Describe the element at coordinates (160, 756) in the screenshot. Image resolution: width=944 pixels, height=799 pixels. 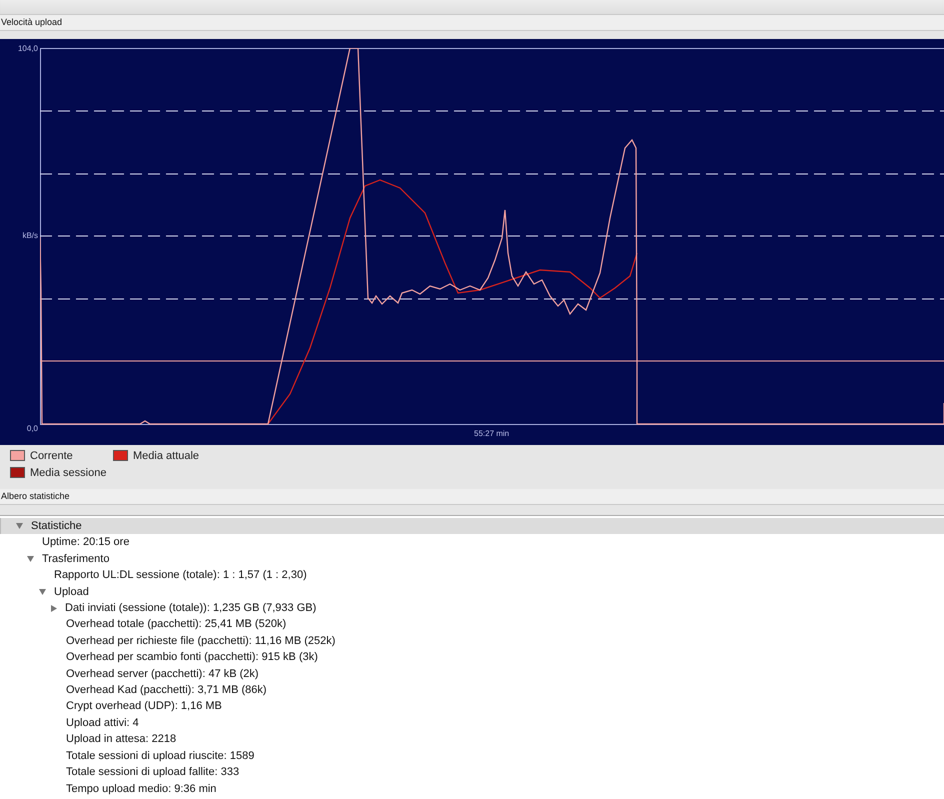
I see `tree-item: Totale sessioni di upload riuscite: 1589` at that location.